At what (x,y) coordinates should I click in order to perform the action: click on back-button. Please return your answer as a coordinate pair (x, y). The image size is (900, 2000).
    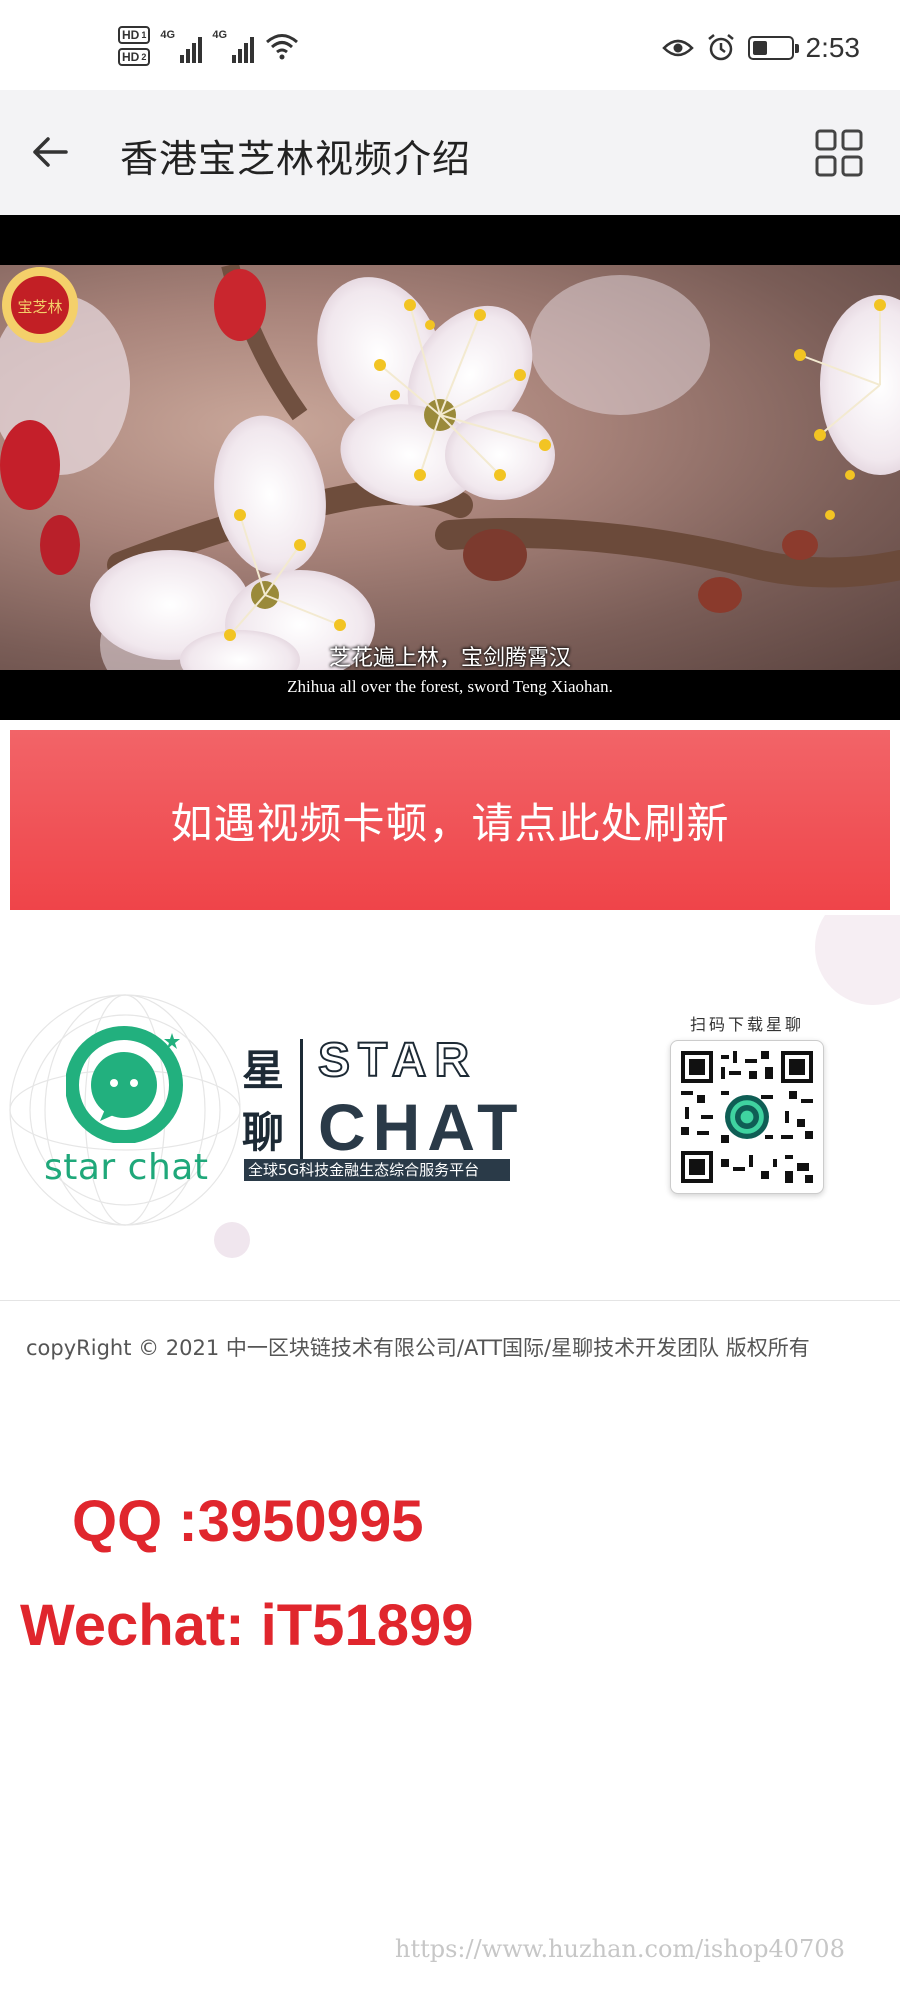
    Looking at the image, I should click on (50, 152).